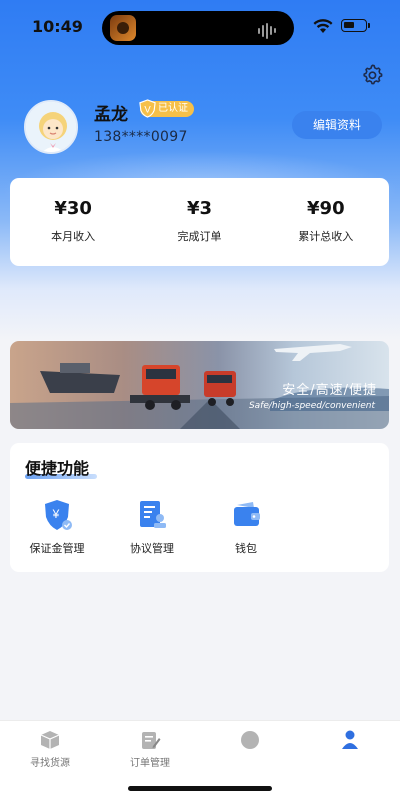 Image resolution: width=400 pixels, height=800 pixels. I want to click on live-activity-app-icon, so click(123, 28).